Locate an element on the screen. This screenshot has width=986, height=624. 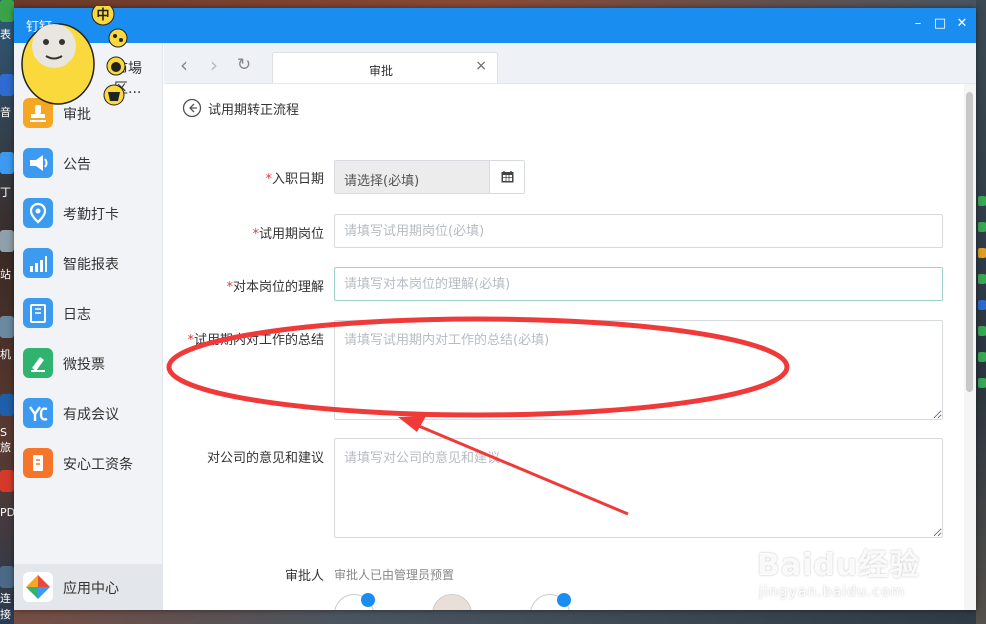
sidebar-item-label: 日志 is located at coordinates (77, 315).